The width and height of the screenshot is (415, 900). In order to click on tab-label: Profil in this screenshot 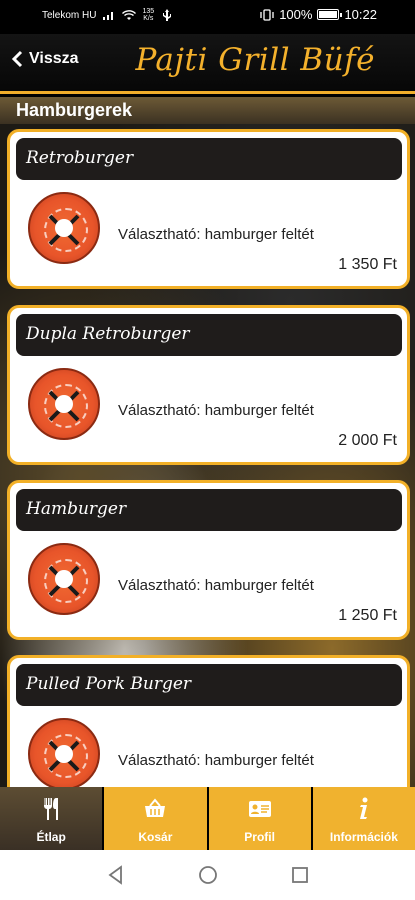, I will do `click(259, 837)`.